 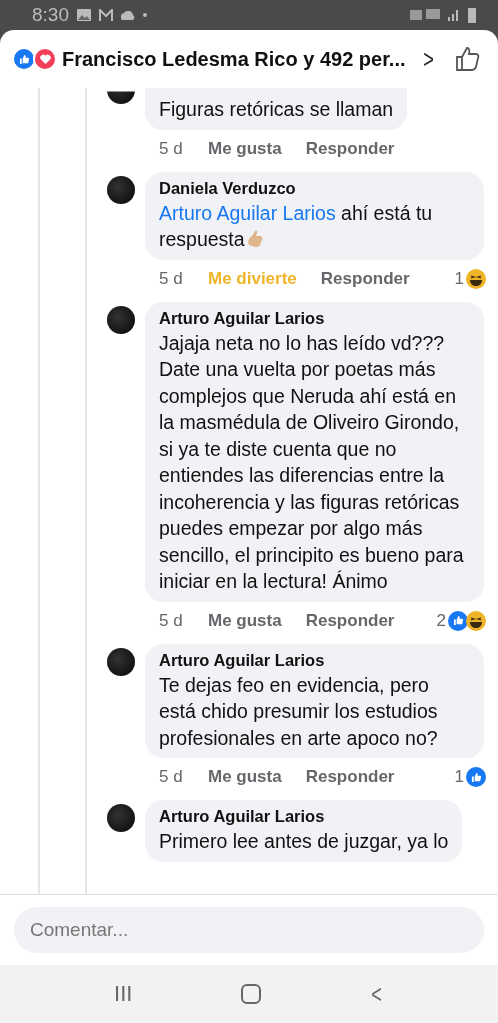 What do you see at coordinates (106, 15) in the screenshot?
I see `mail-icon` at bounding box center [106, 15].